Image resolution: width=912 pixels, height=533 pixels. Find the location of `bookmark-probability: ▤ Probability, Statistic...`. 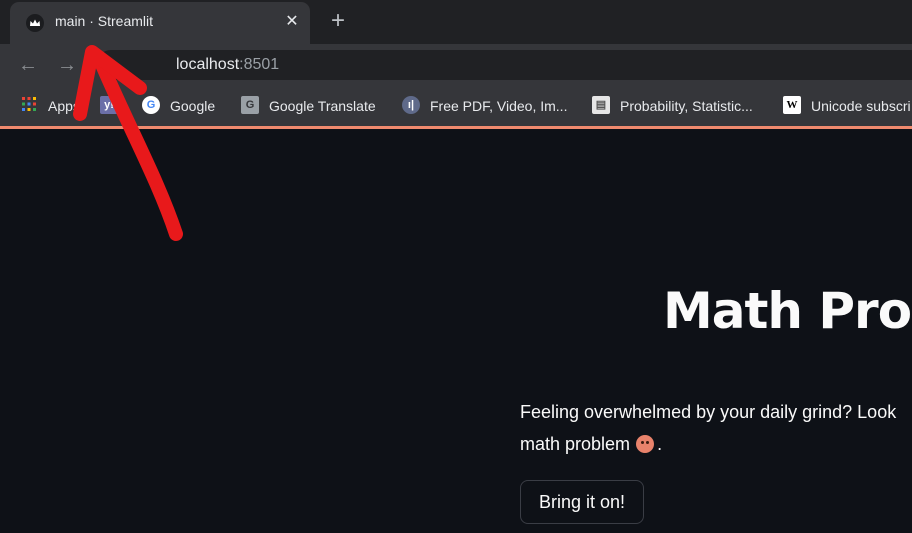

bookmark-probability: ▤ Probability, Statistic... is located at coordinates (672, 106).